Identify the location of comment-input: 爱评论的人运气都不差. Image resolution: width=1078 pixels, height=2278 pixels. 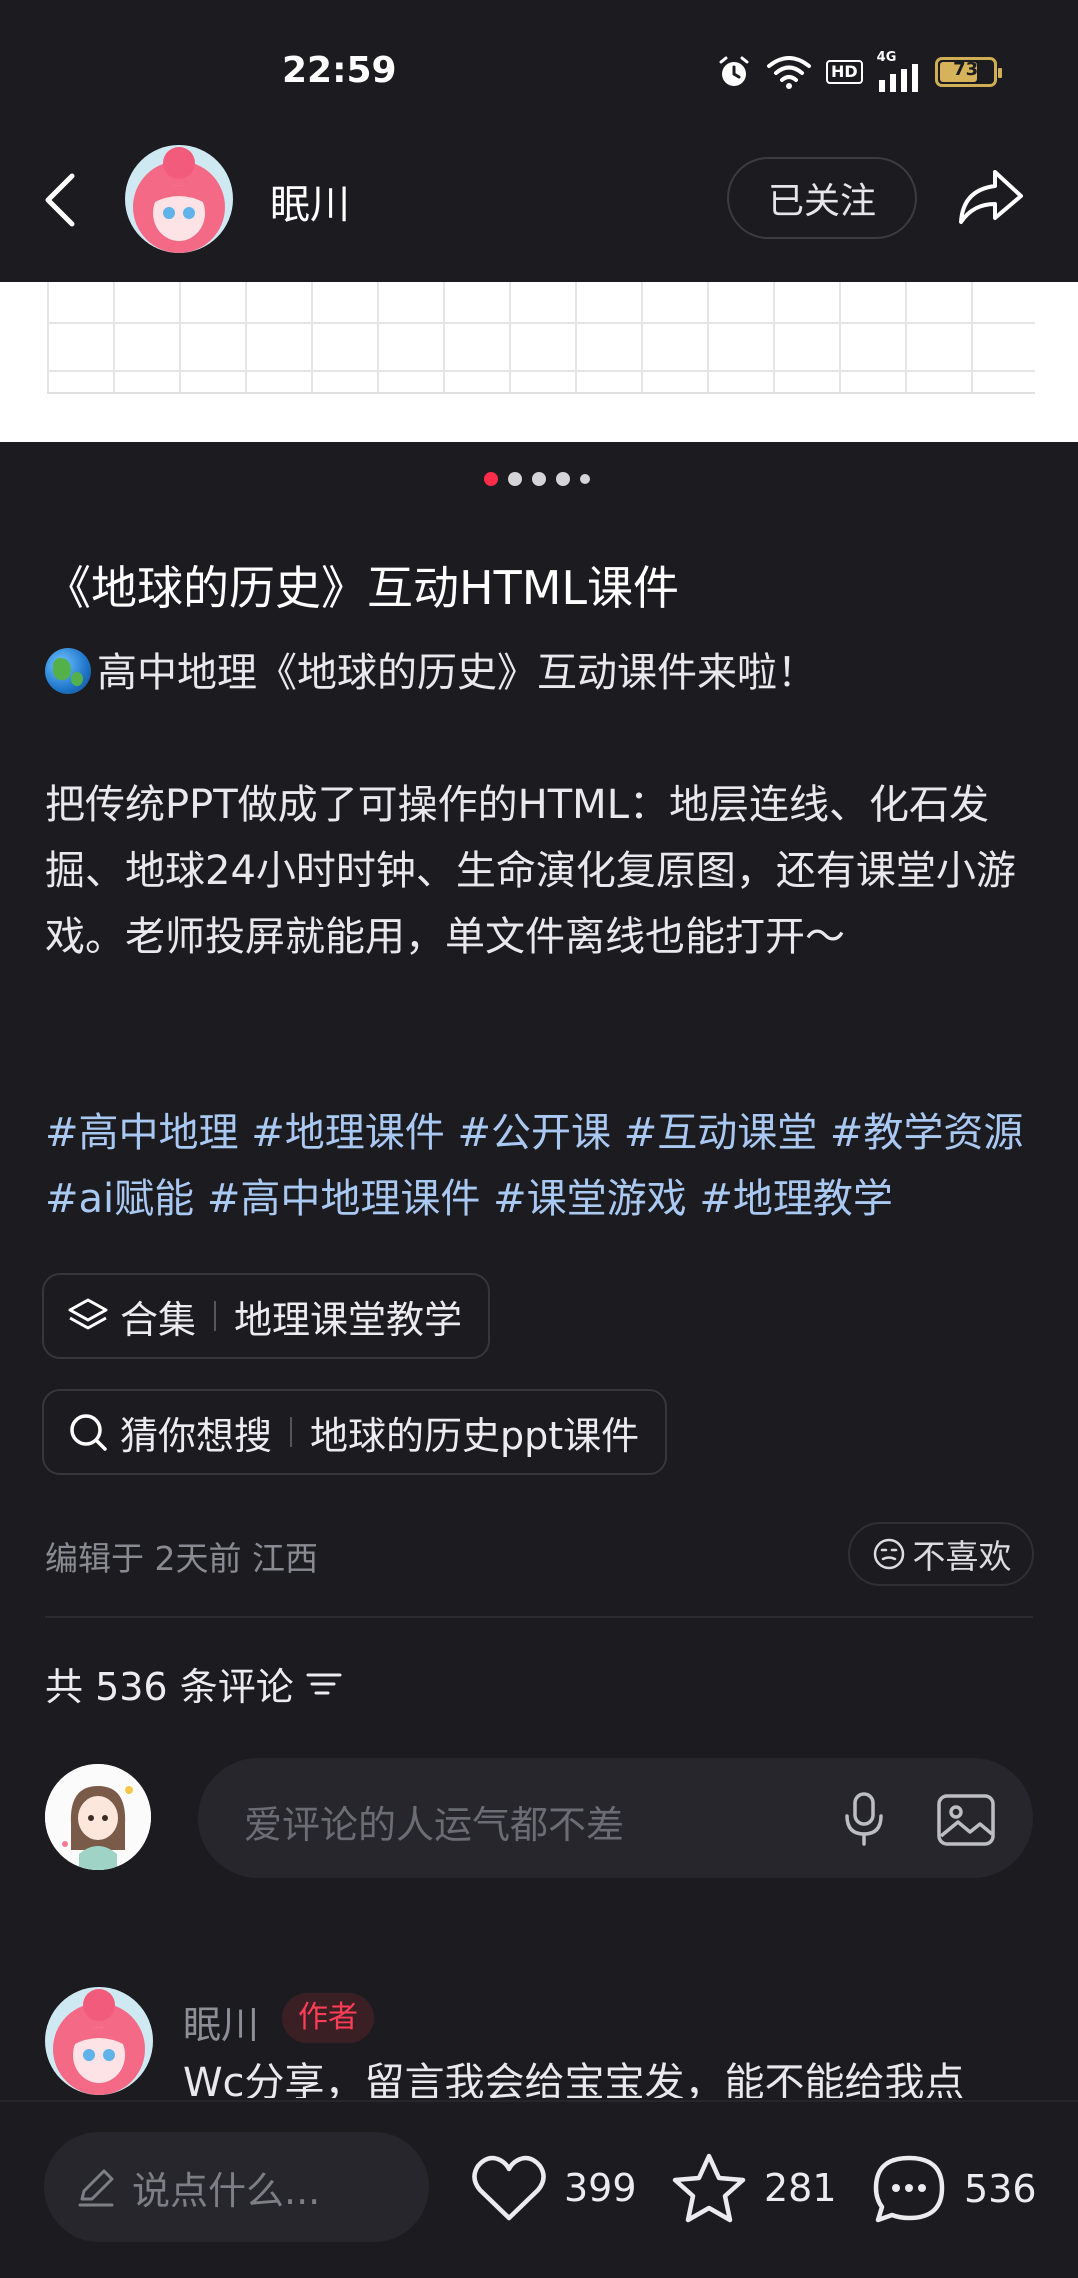
(615, 1818).